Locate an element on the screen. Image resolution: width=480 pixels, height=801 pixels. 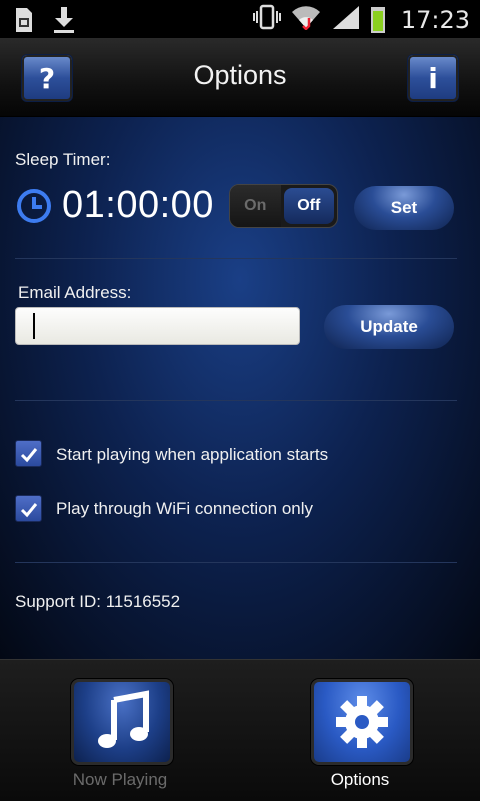
clock-icon is located at coordinates (34, 208).